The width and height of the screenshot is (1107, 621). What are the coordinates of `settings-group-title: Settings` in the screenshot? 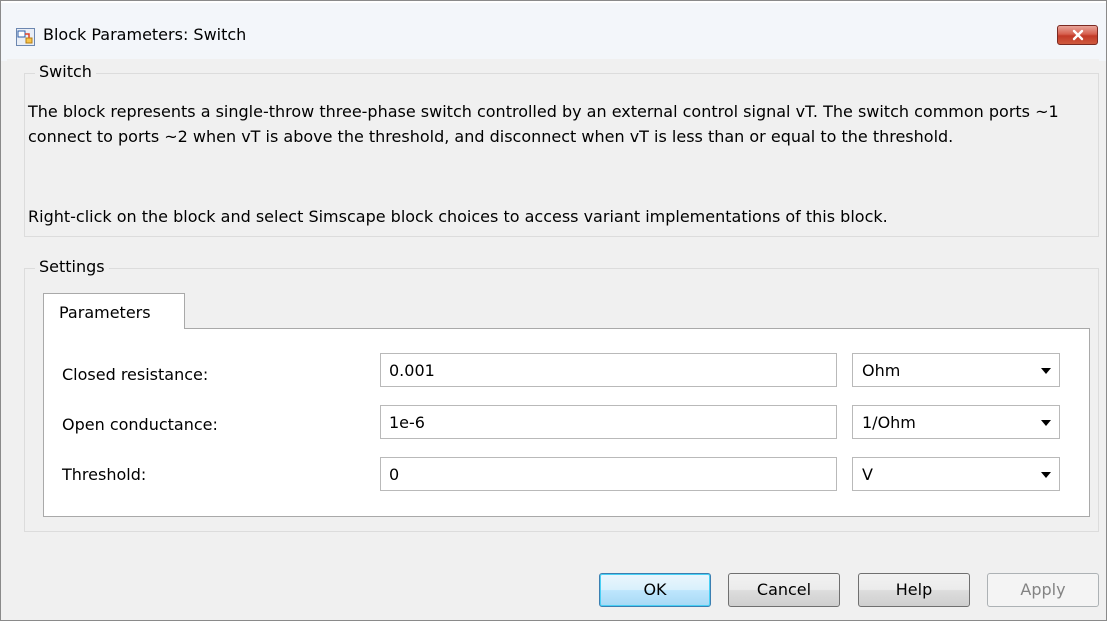 It's located at (72, 266).